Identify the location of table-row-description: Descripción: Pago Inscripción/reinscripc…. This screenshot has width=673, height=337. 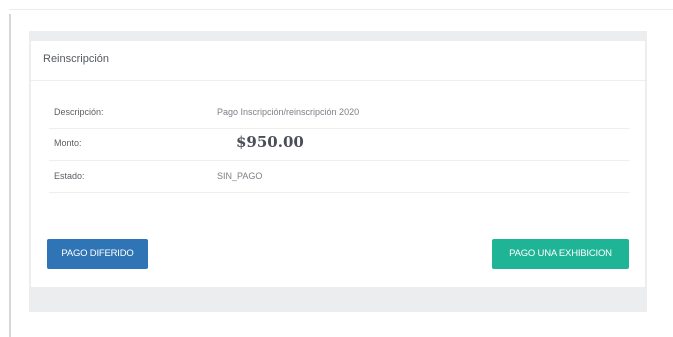
(339, 113).